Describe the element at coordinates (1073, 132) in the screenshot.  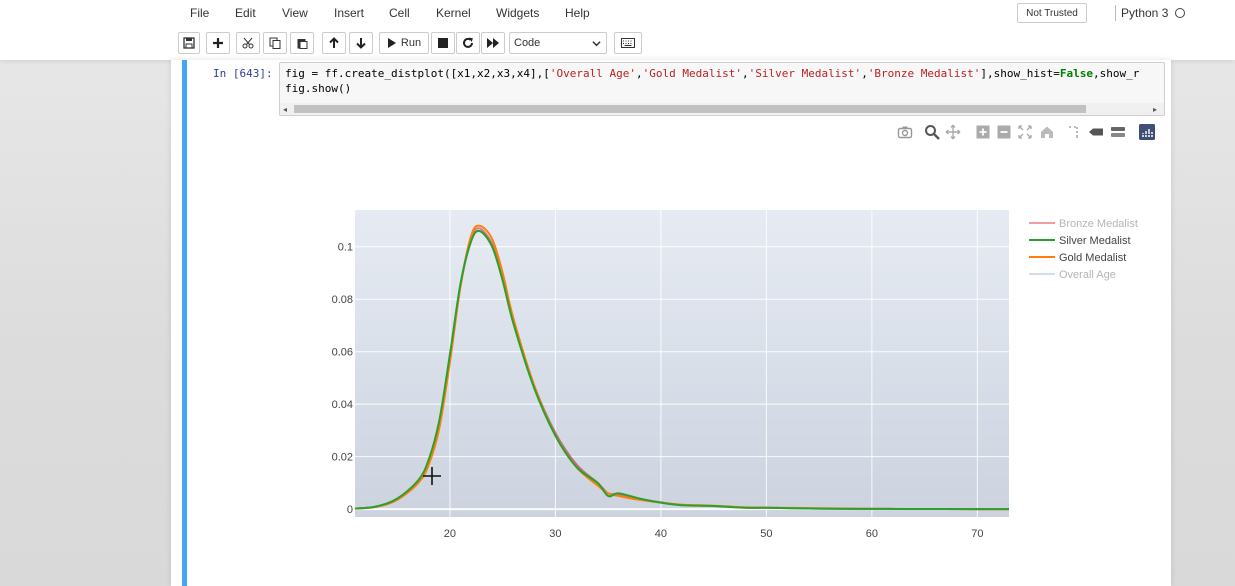
I see `spike-lines-icon` at that location.